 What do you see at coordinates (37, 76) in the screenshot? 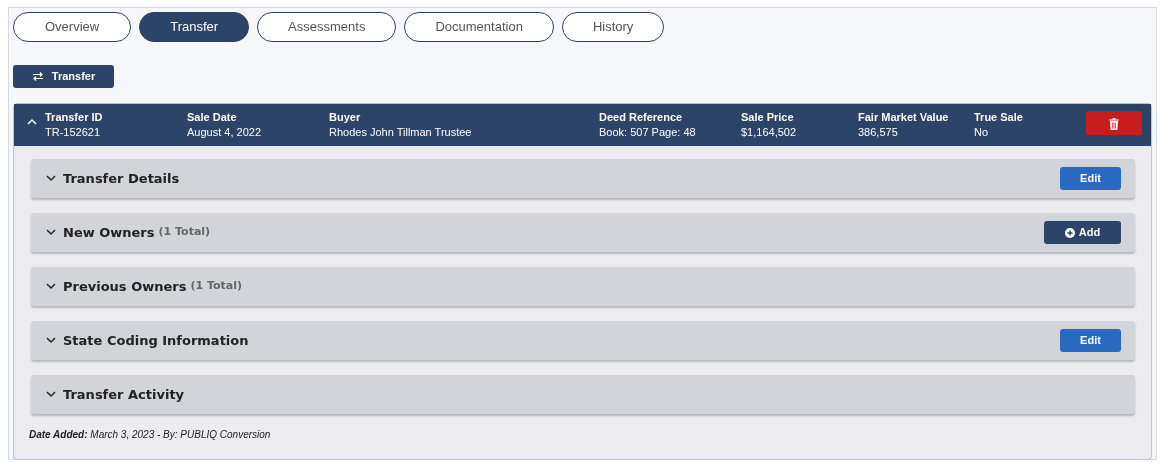
I see `swap-icon` at bounding box center [37, 76].